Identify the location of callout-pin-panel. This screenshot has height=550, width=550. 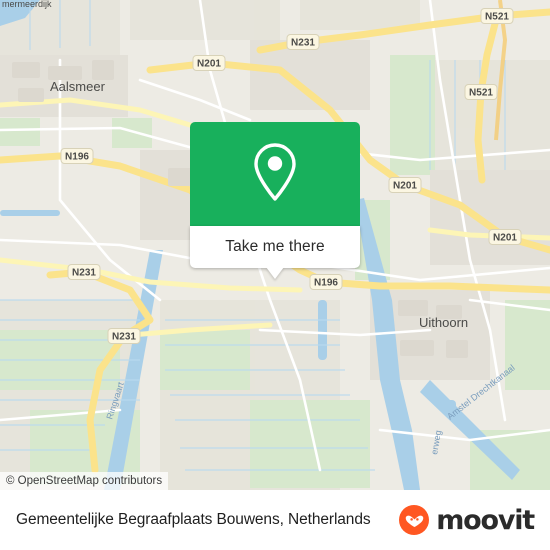
(275, 174).